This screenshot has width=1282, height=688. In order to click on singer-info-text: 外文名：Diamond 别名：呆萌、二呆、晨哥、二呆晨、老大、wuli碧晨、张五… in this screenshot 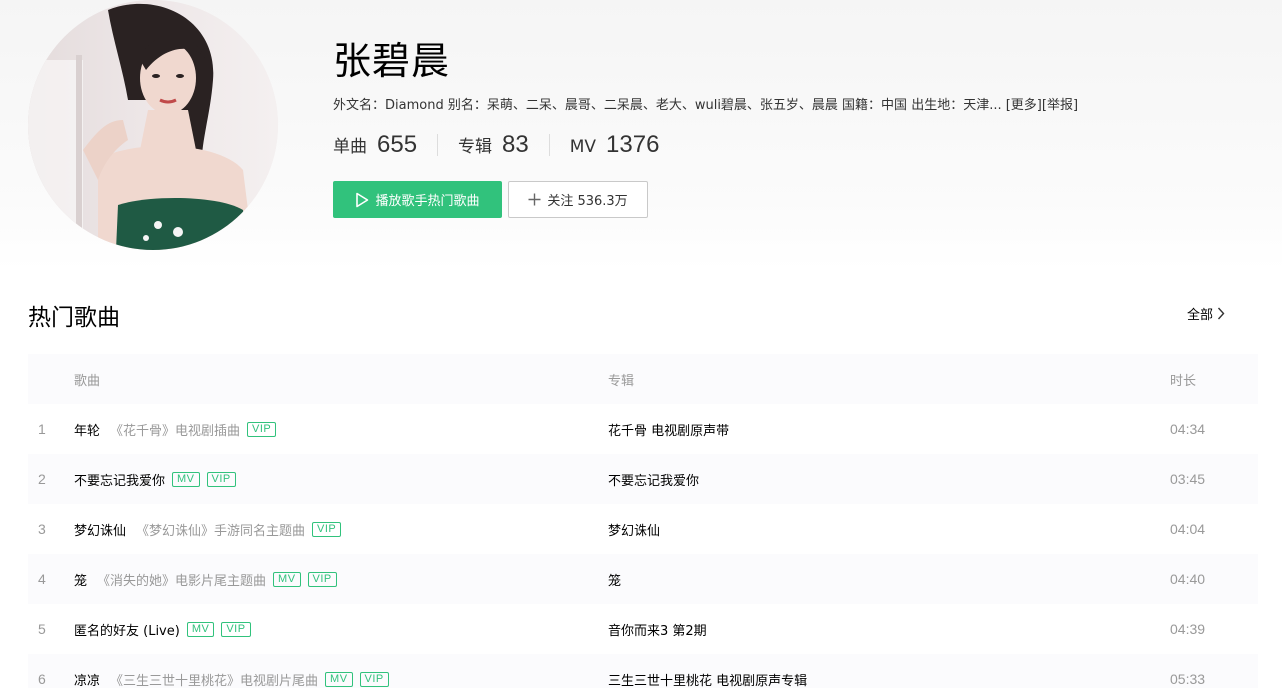, I will do `click(667, 105)`.